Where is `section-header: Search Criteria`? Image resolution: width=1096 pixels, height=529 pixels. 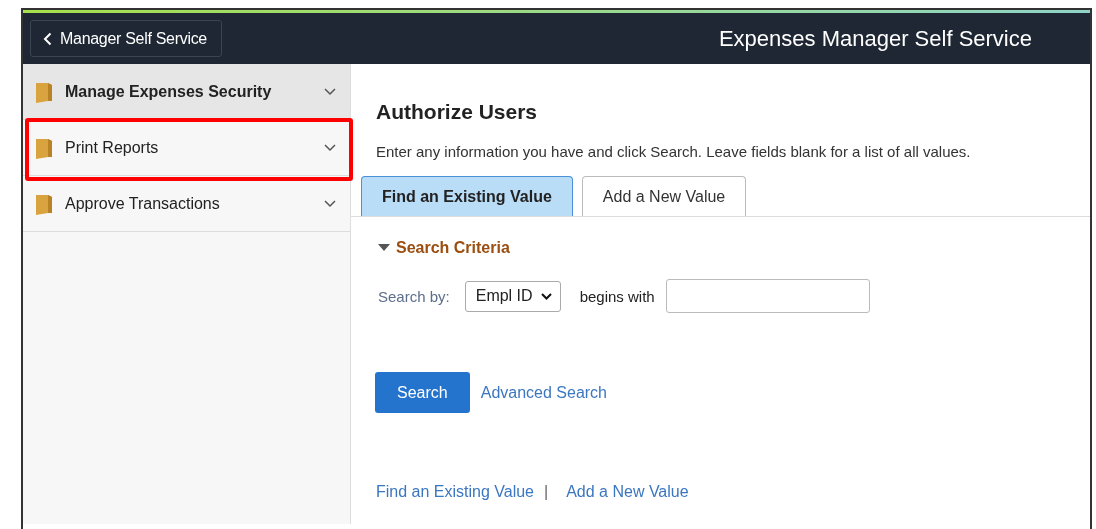
section-header: Search Criteria is located at coordinates (720, 248).